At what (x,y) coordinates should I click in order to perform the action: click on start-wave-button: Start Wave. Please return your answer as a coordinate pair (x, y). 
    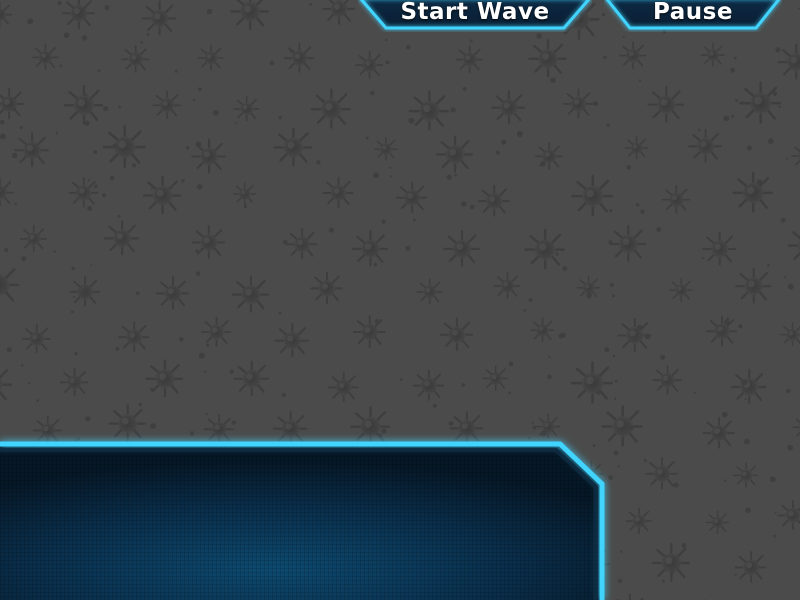
    Looking at the image, I should click on (475, 15).